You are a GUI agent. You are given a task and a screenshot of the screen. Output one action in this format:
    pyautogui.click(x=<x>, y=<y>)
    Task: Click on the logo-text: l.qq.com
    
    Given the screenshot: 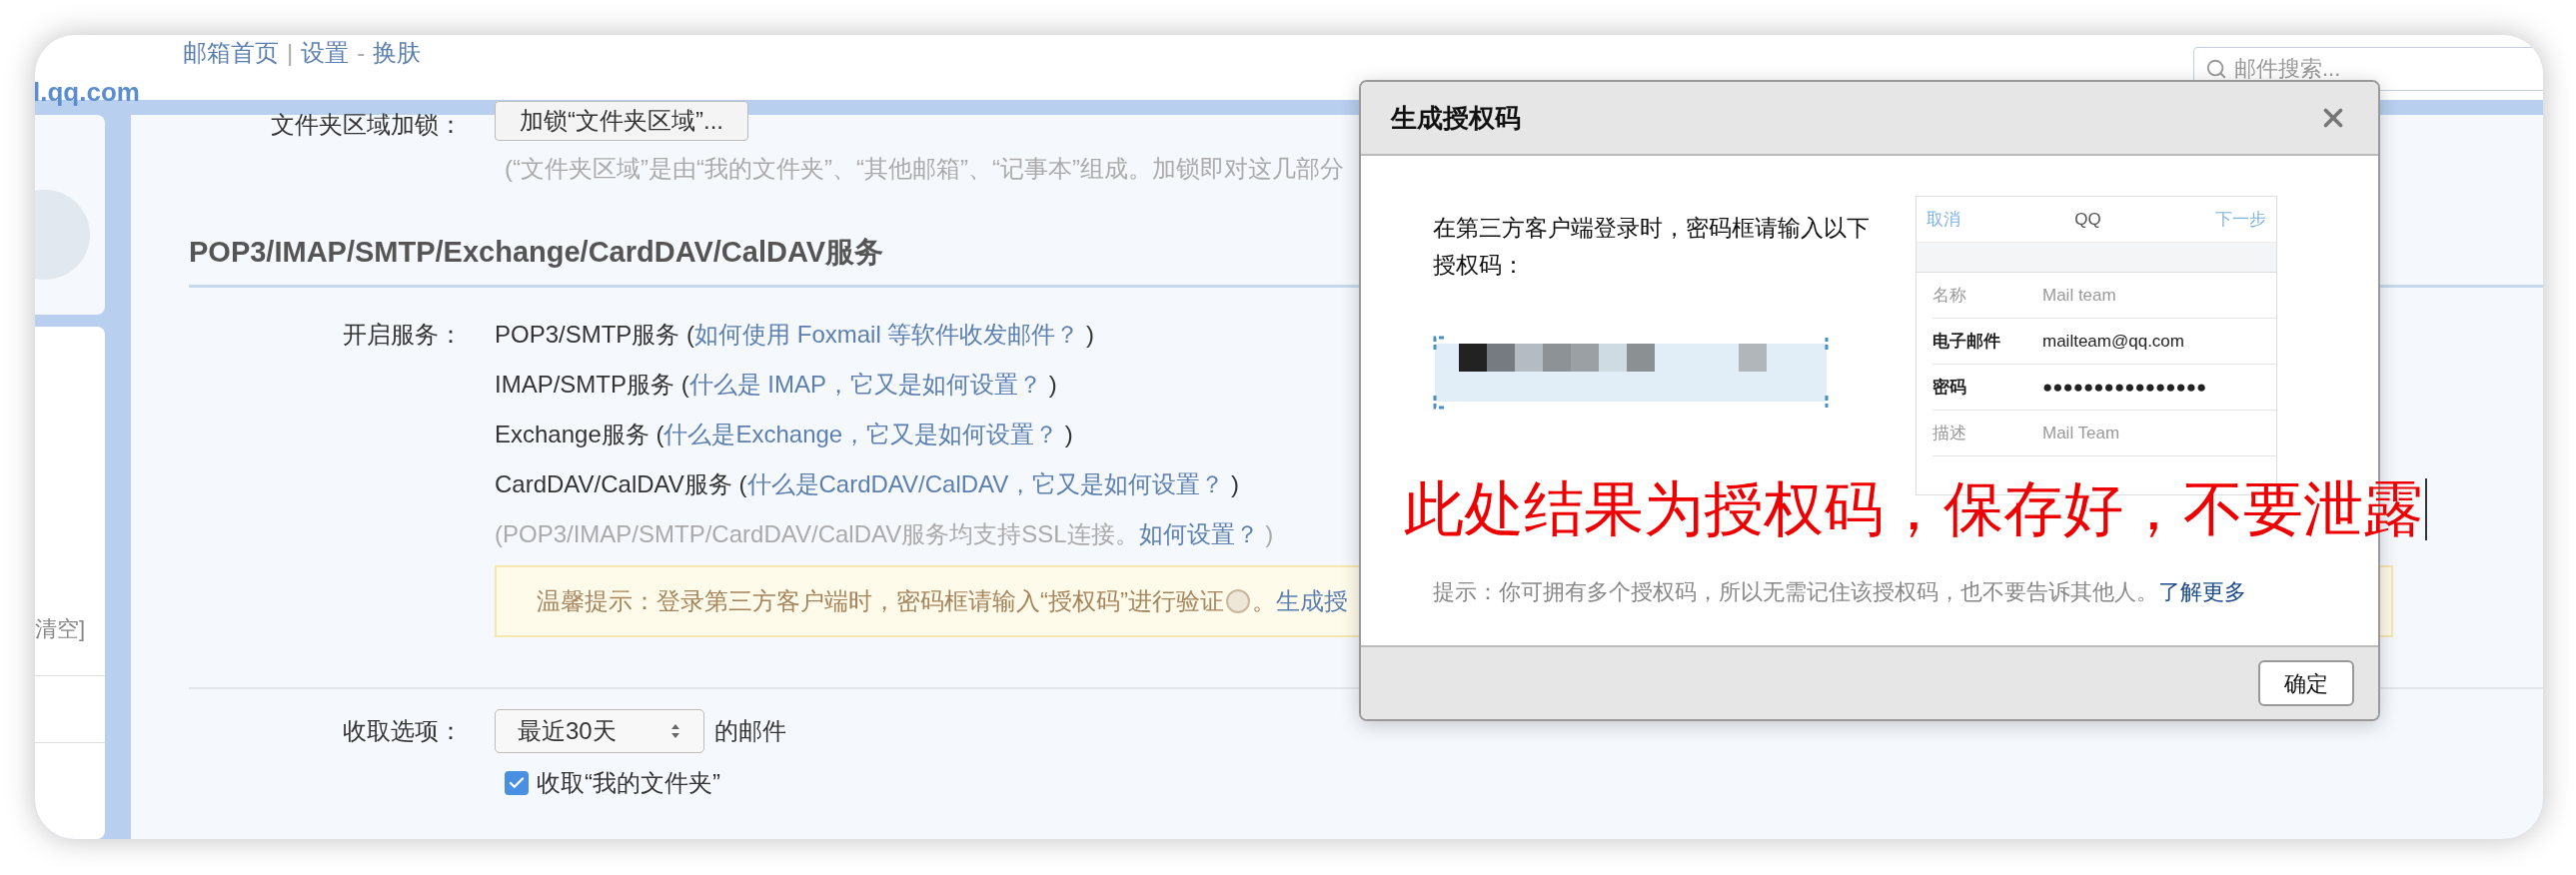 What is the action you would take?
    pyautogui.click(x=87, y=92)
    